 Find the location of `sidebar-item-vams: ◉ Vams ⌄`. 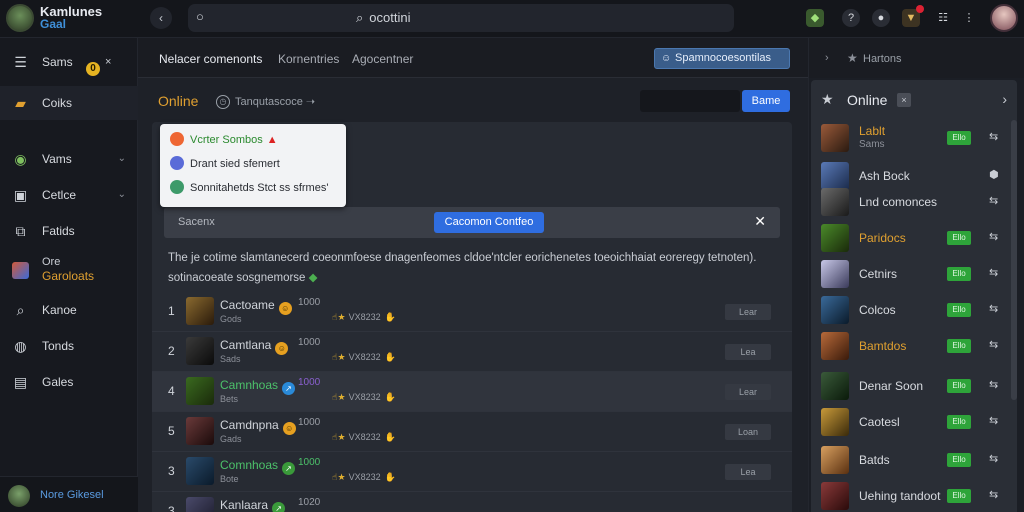

sidebar-item-vams: ◉ Vams ⌄ is located at coordinates (69, 159).